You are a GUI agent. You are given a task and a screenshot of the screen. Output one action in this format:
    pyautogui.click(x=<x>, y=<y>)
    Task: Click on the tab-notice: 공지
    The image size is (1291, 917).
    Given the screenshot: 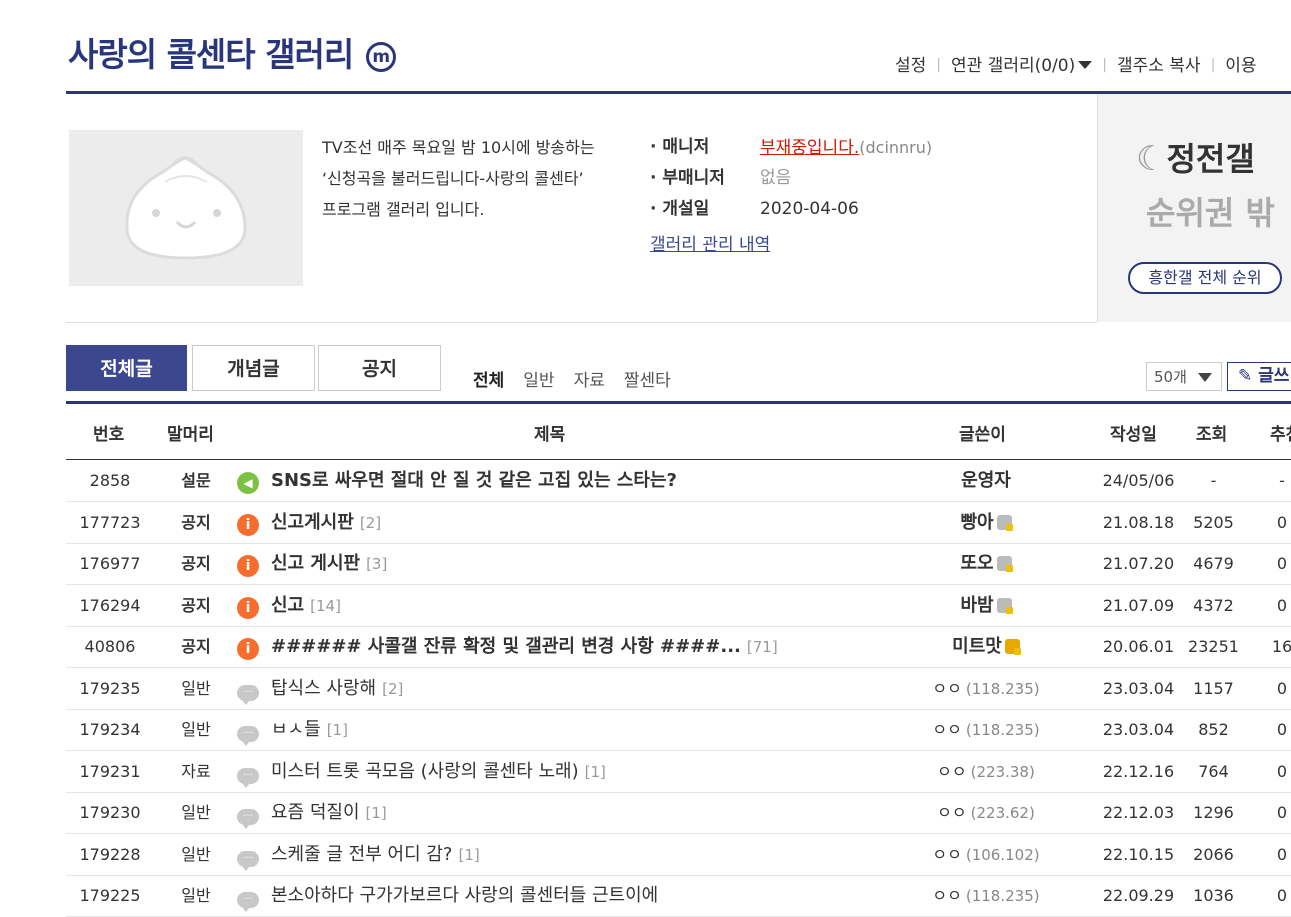 What is the action you would take?
    pyautogui.click(x=379, y=368)
    